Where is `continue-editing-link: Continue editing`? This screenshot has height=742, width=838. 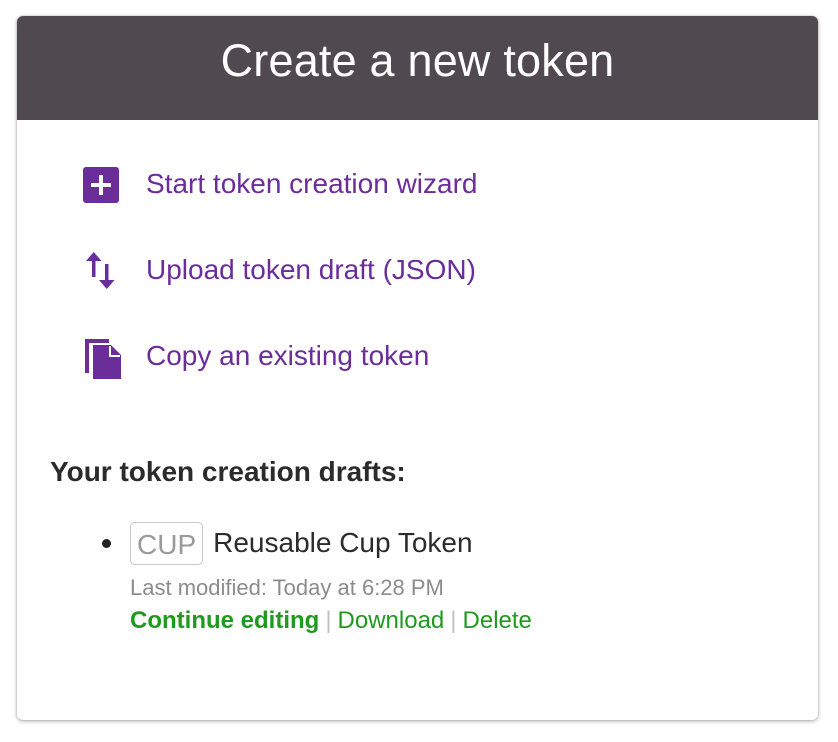
continue-editing-link: Continue editing is located at coordinates (224, 620).